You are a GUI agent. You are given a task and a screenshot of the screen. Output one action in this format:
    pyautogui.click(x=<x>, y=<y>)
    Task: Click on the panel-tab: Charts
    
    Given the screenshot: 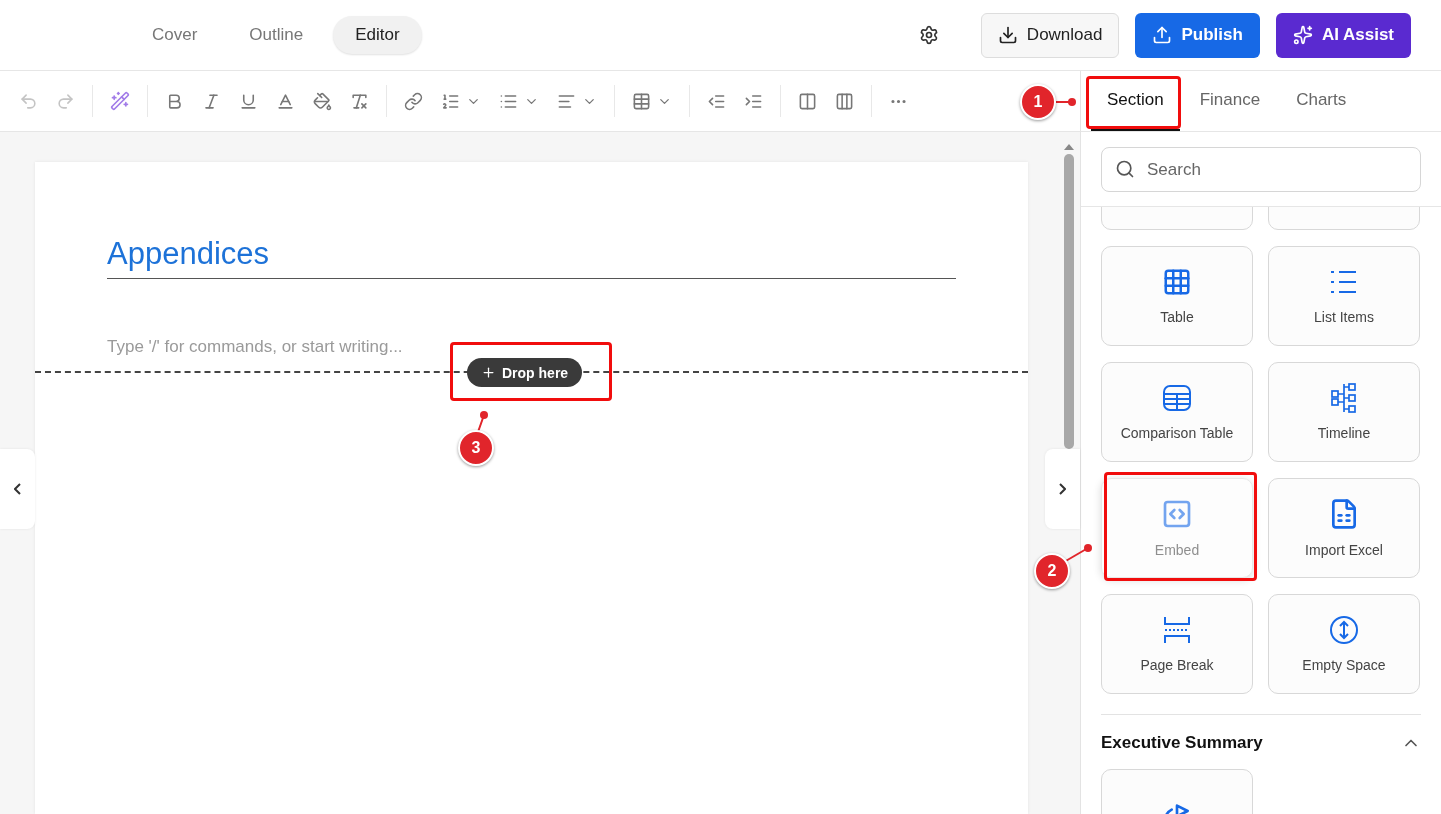 What is the action you would take?
    pyautogui.click(x=1321, y=101)
    